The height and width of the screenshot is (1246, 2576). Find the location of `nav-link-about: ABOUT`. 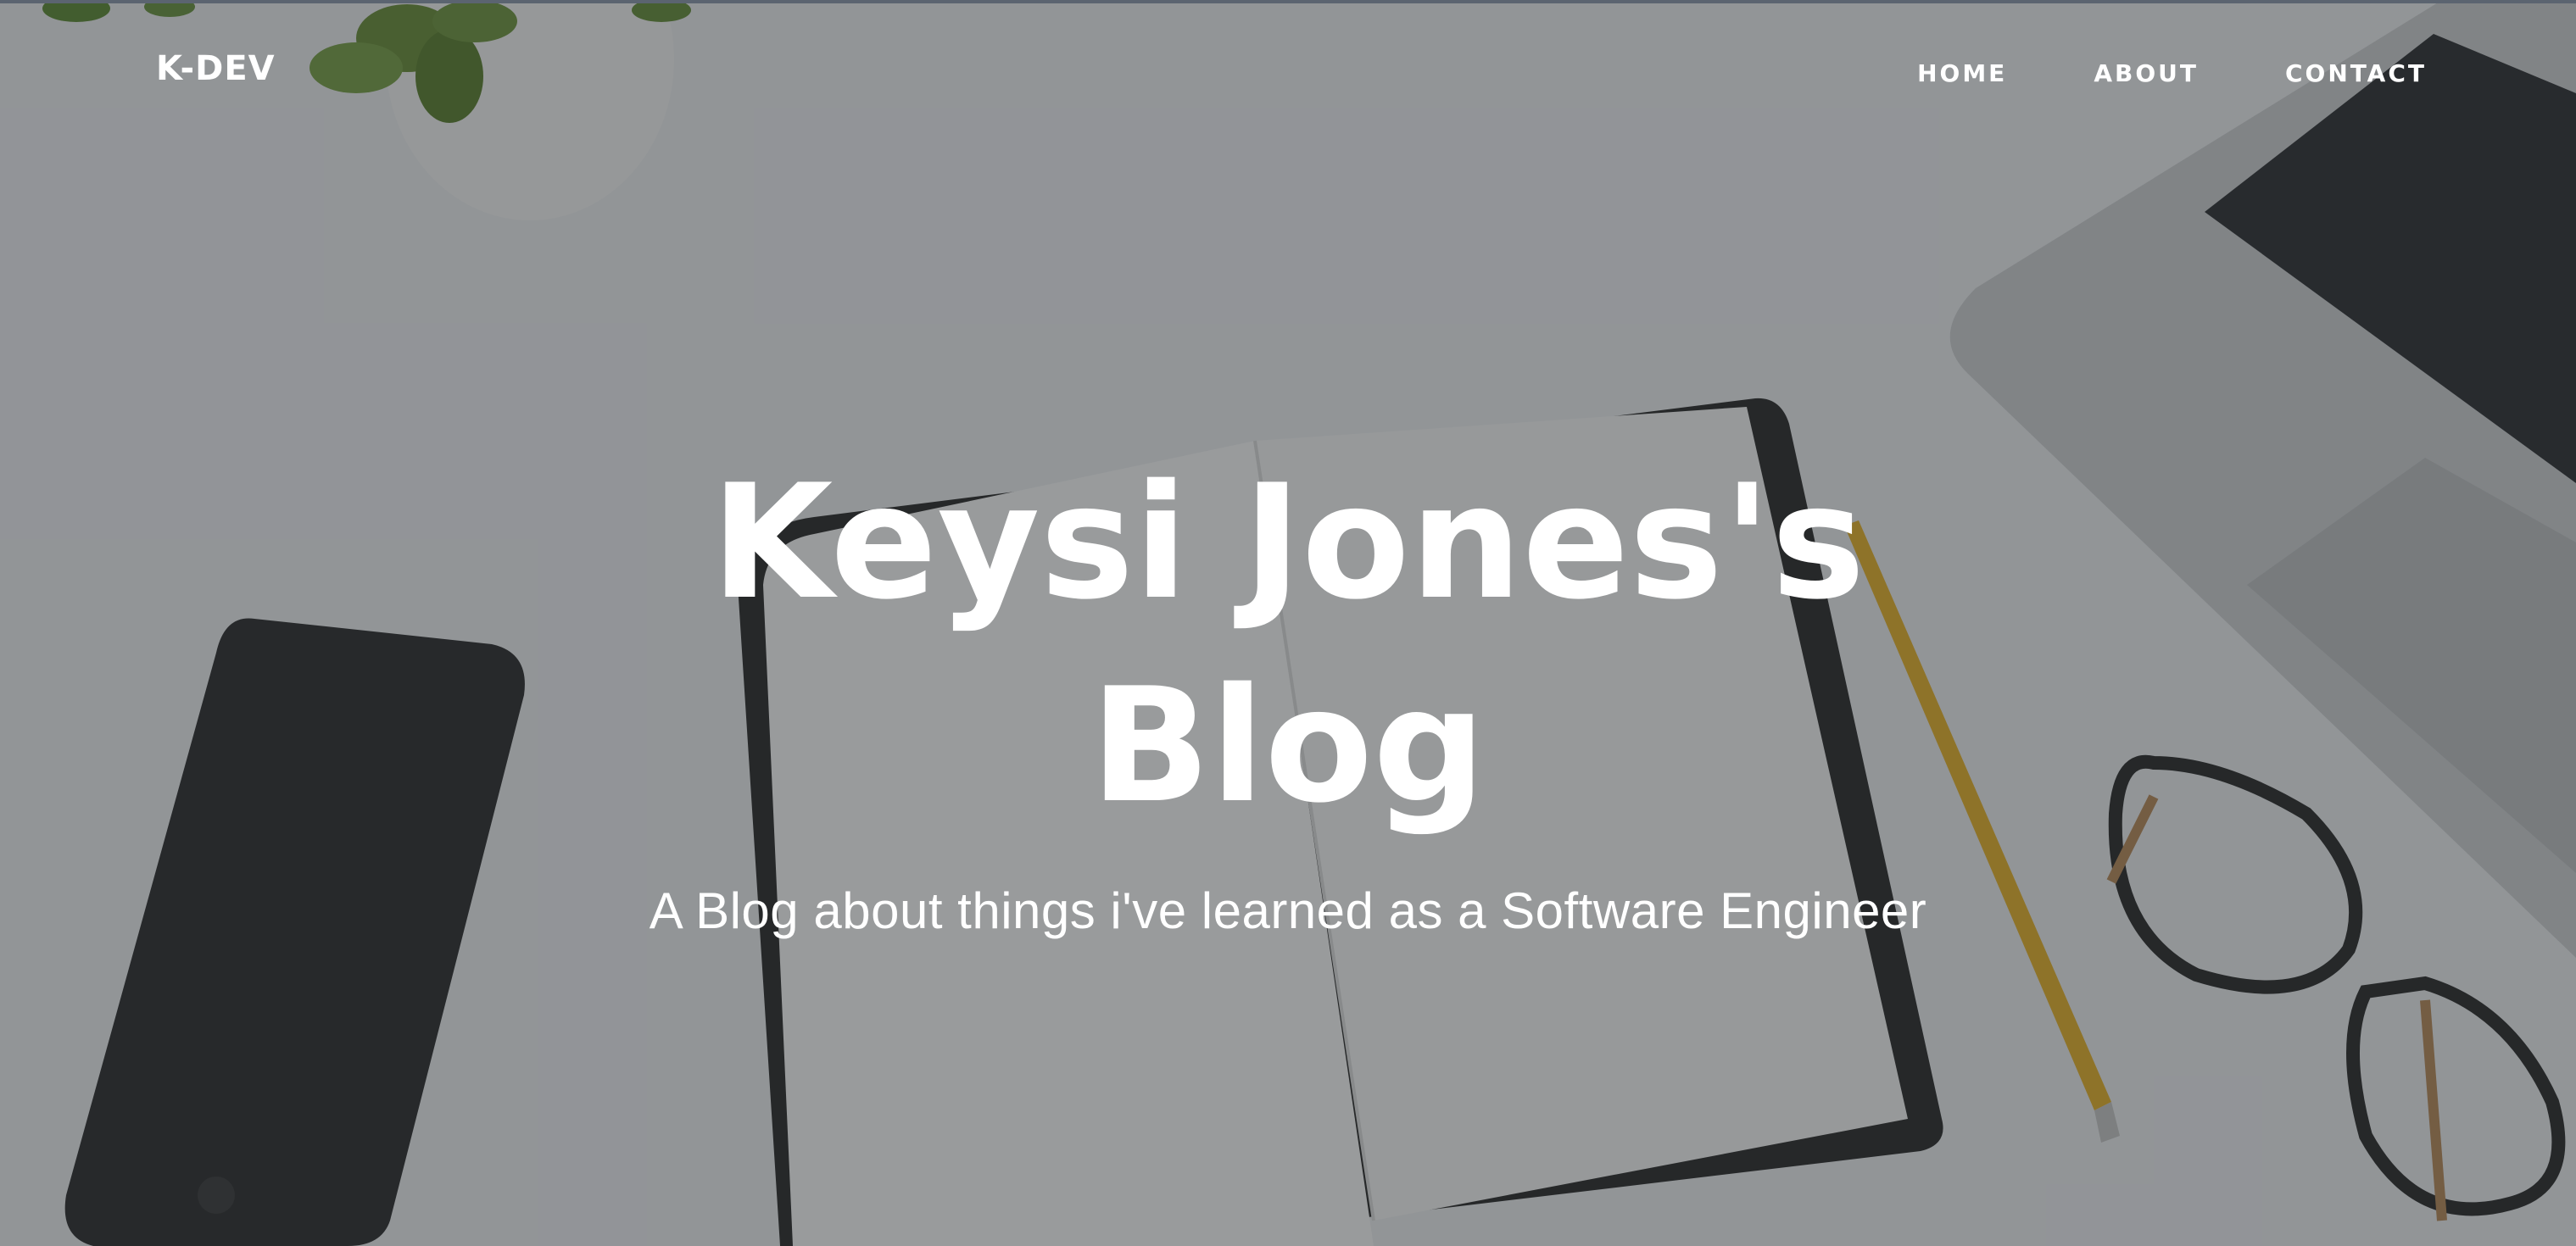

nav-link-about: ABOUT is located at coordinates (2146, 73).